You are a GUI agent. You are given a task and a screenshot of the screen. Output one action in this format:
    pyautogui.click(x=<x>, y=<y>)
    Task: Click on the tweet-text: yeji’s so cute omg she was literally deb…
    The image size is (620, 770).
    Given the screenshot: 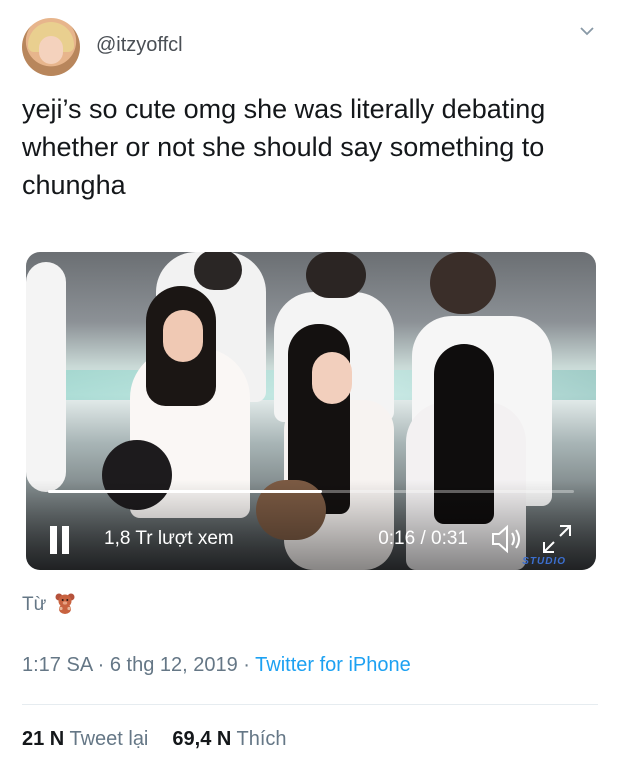 What is the action you would take?
    pyautogui.click(x=284, y=147)
    